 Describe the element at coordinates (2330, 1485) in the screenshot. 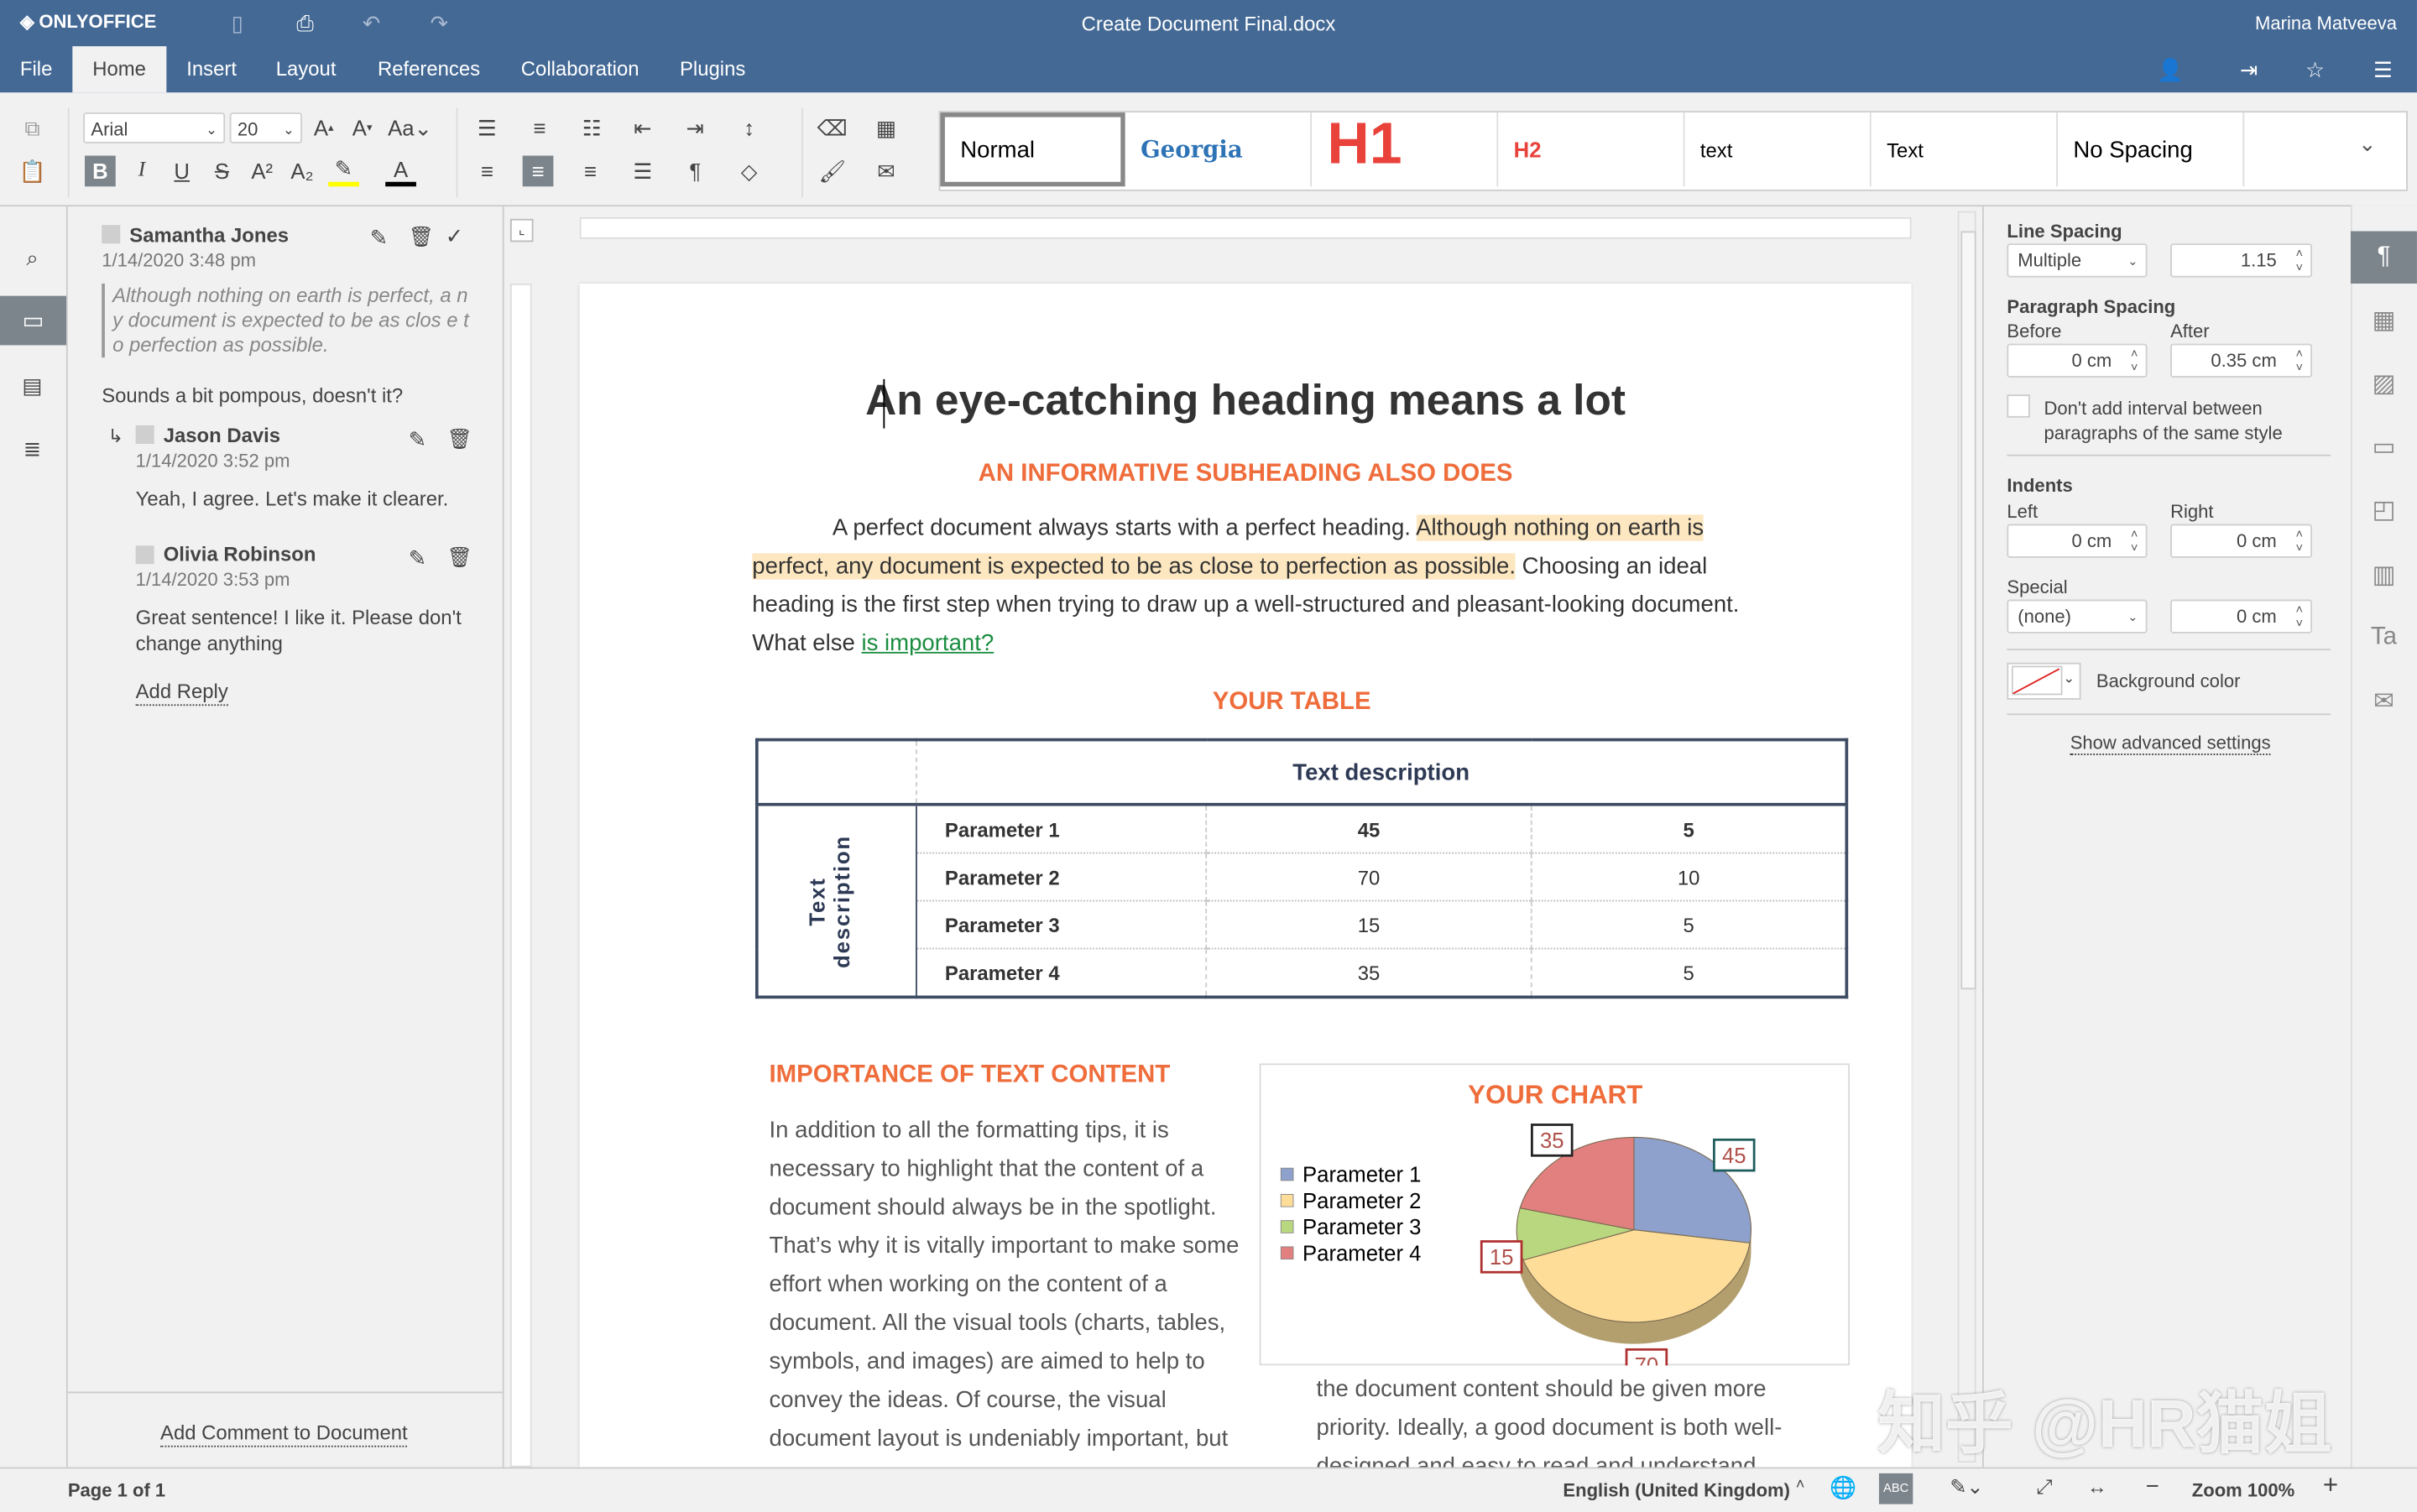

I see `zoom-in-icon: +` at that location.